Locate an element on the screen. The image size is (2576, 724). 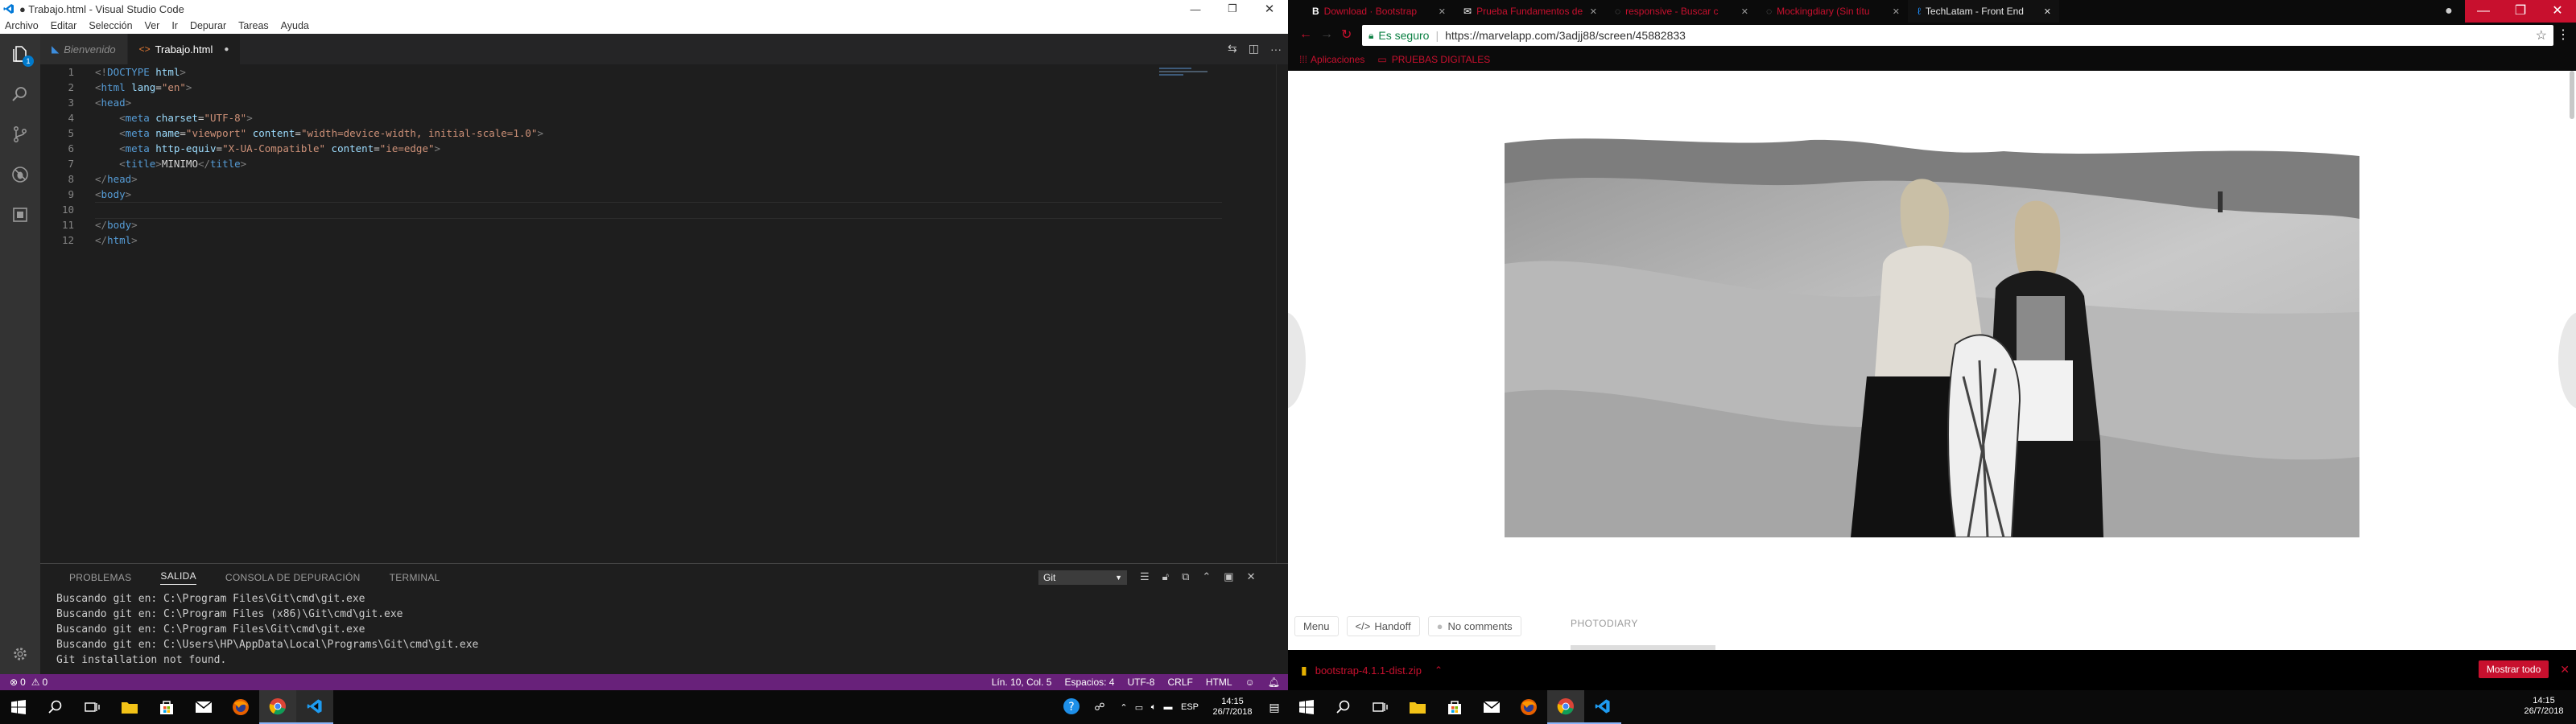
browser-tab: B Download · Bootstrap ✕ is located at coordinates (1378, 11).